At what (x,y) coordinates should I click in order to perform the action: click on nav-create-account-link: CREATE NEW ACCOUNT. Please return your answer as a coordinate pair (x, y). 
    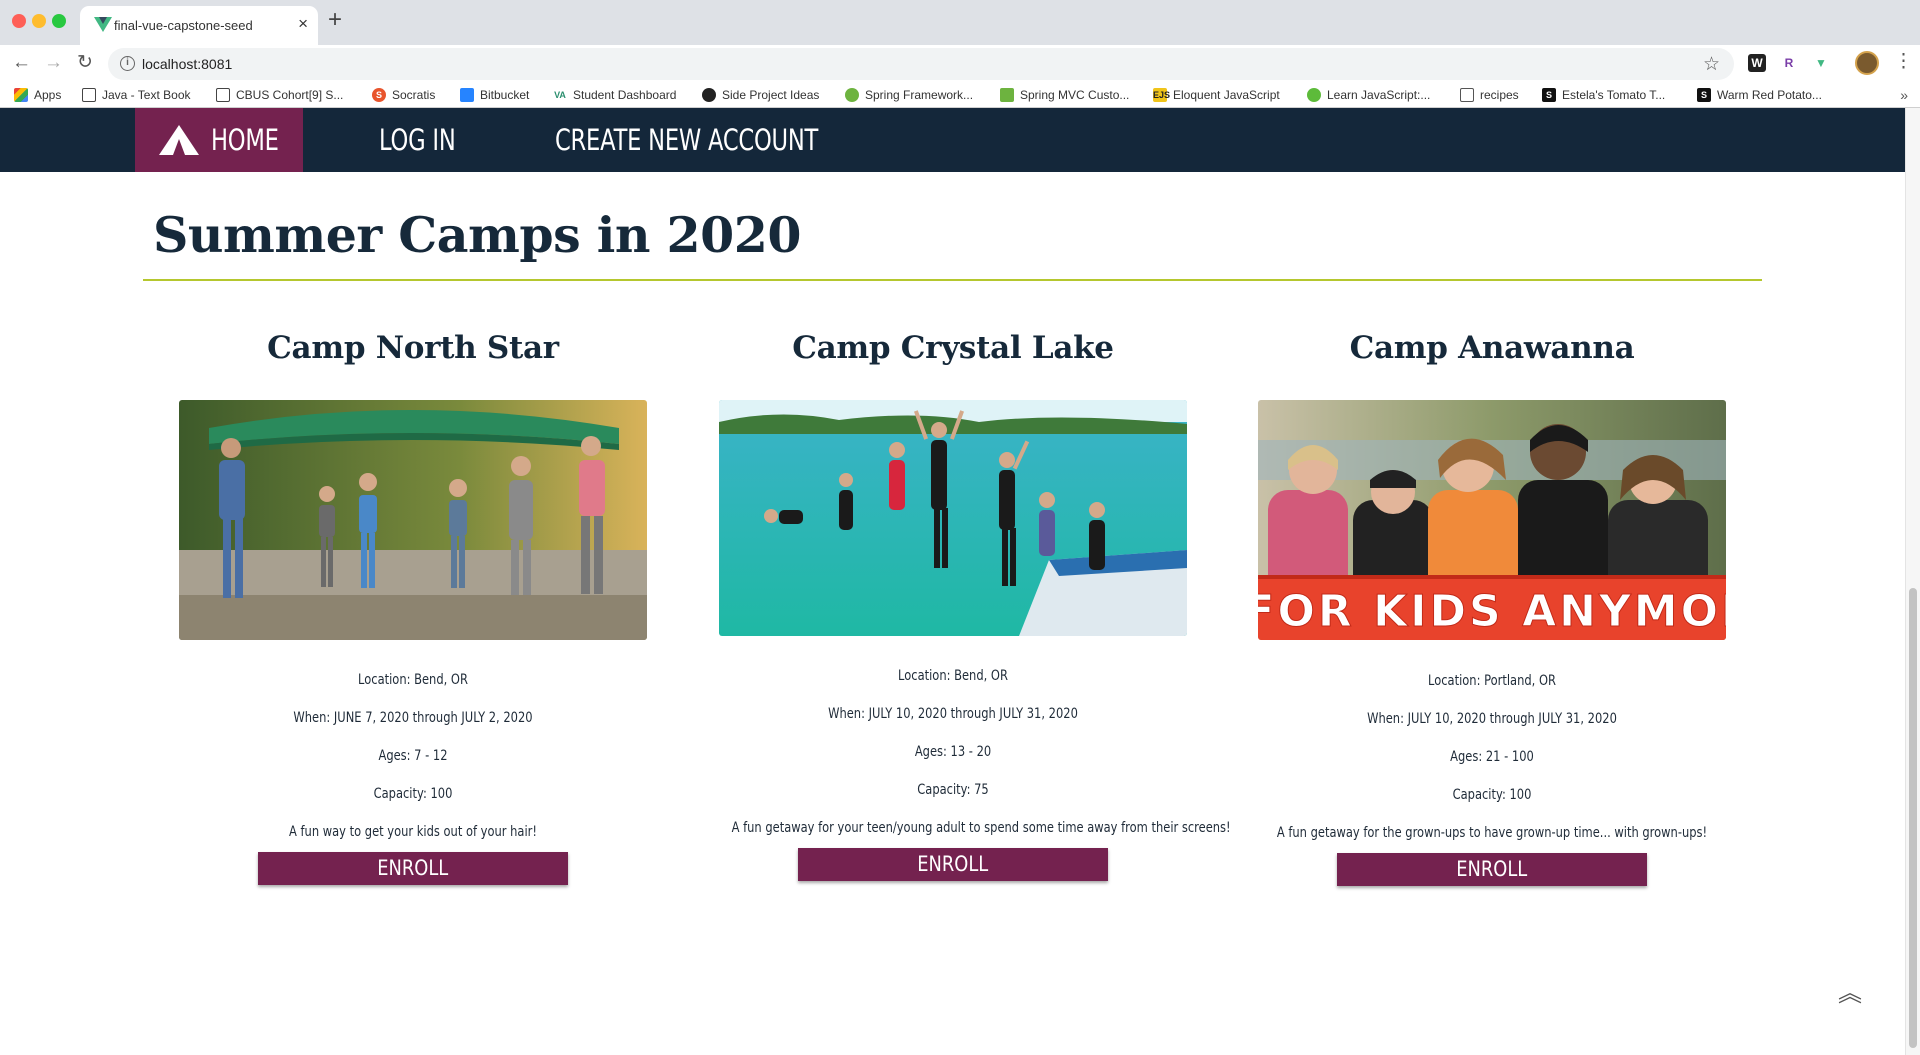
    Looking at the image, I should click on (686, 140).